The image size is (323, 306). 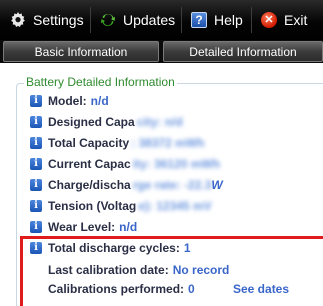 What do you see at coordinates (108, 20) in the screenshot?
I see `refresh-icon` at bounding box center [108, 20].